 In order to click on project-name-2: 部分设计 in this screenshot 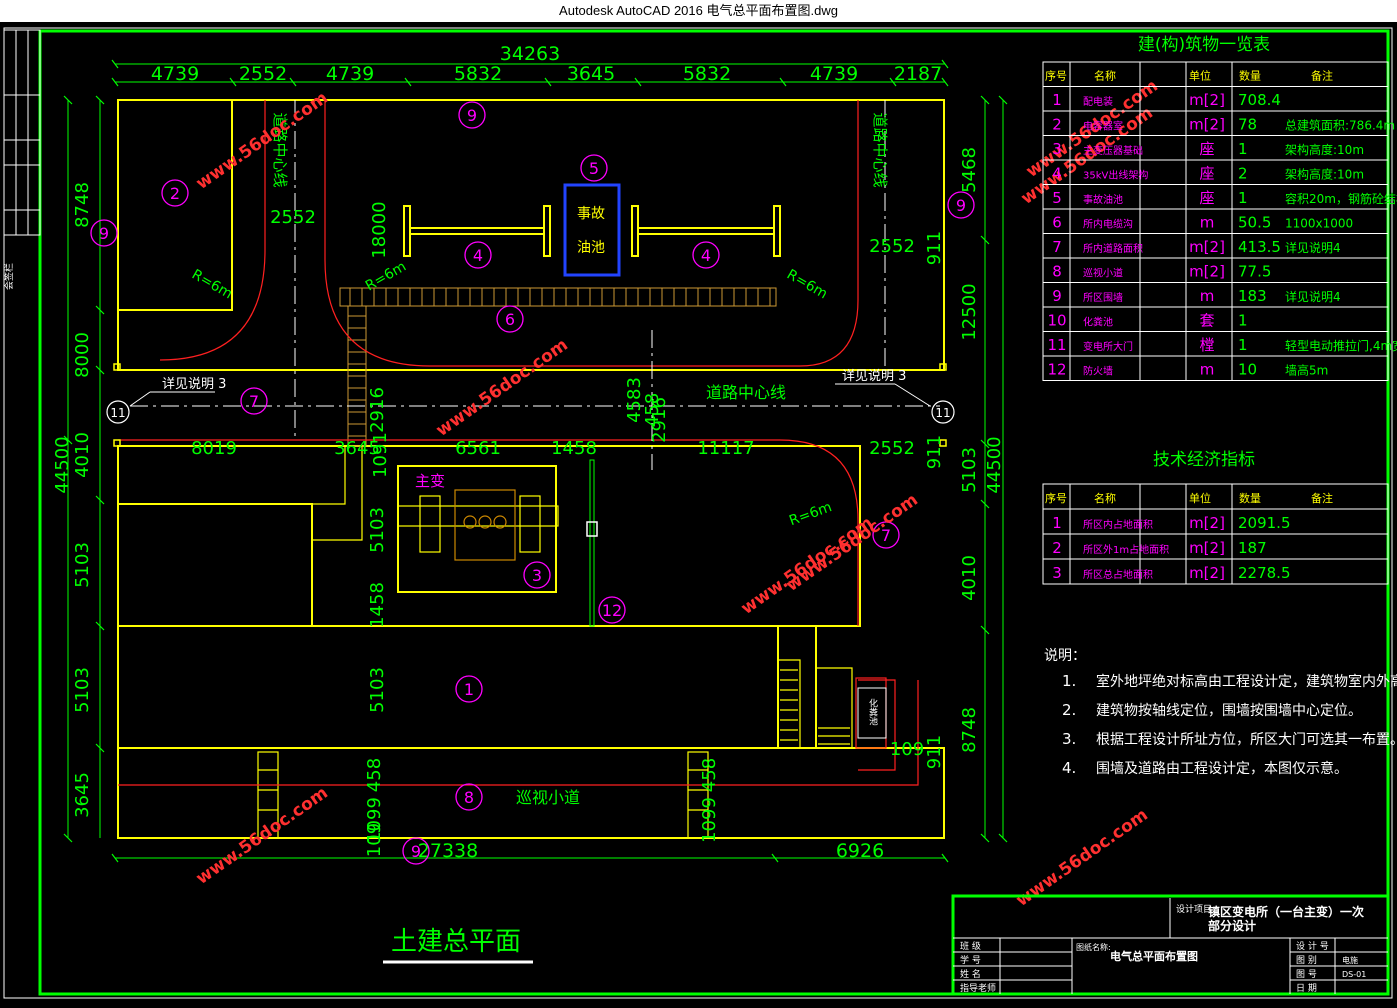, I will do `click(1232, 925)`.